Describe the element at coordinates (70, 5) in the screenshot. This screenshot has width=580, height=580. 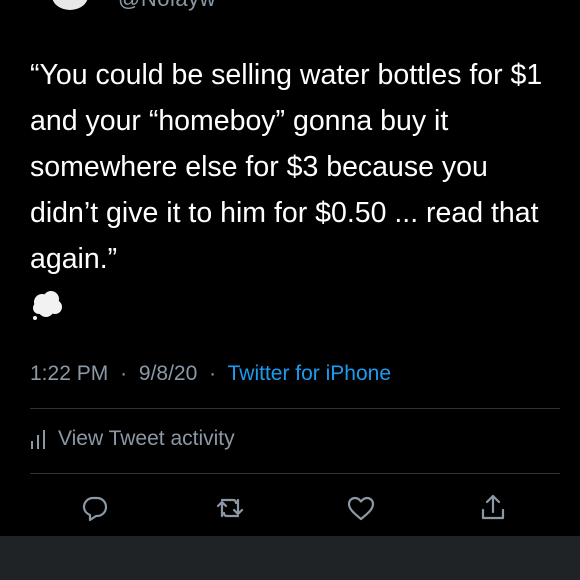
I see `avatar` at that location.